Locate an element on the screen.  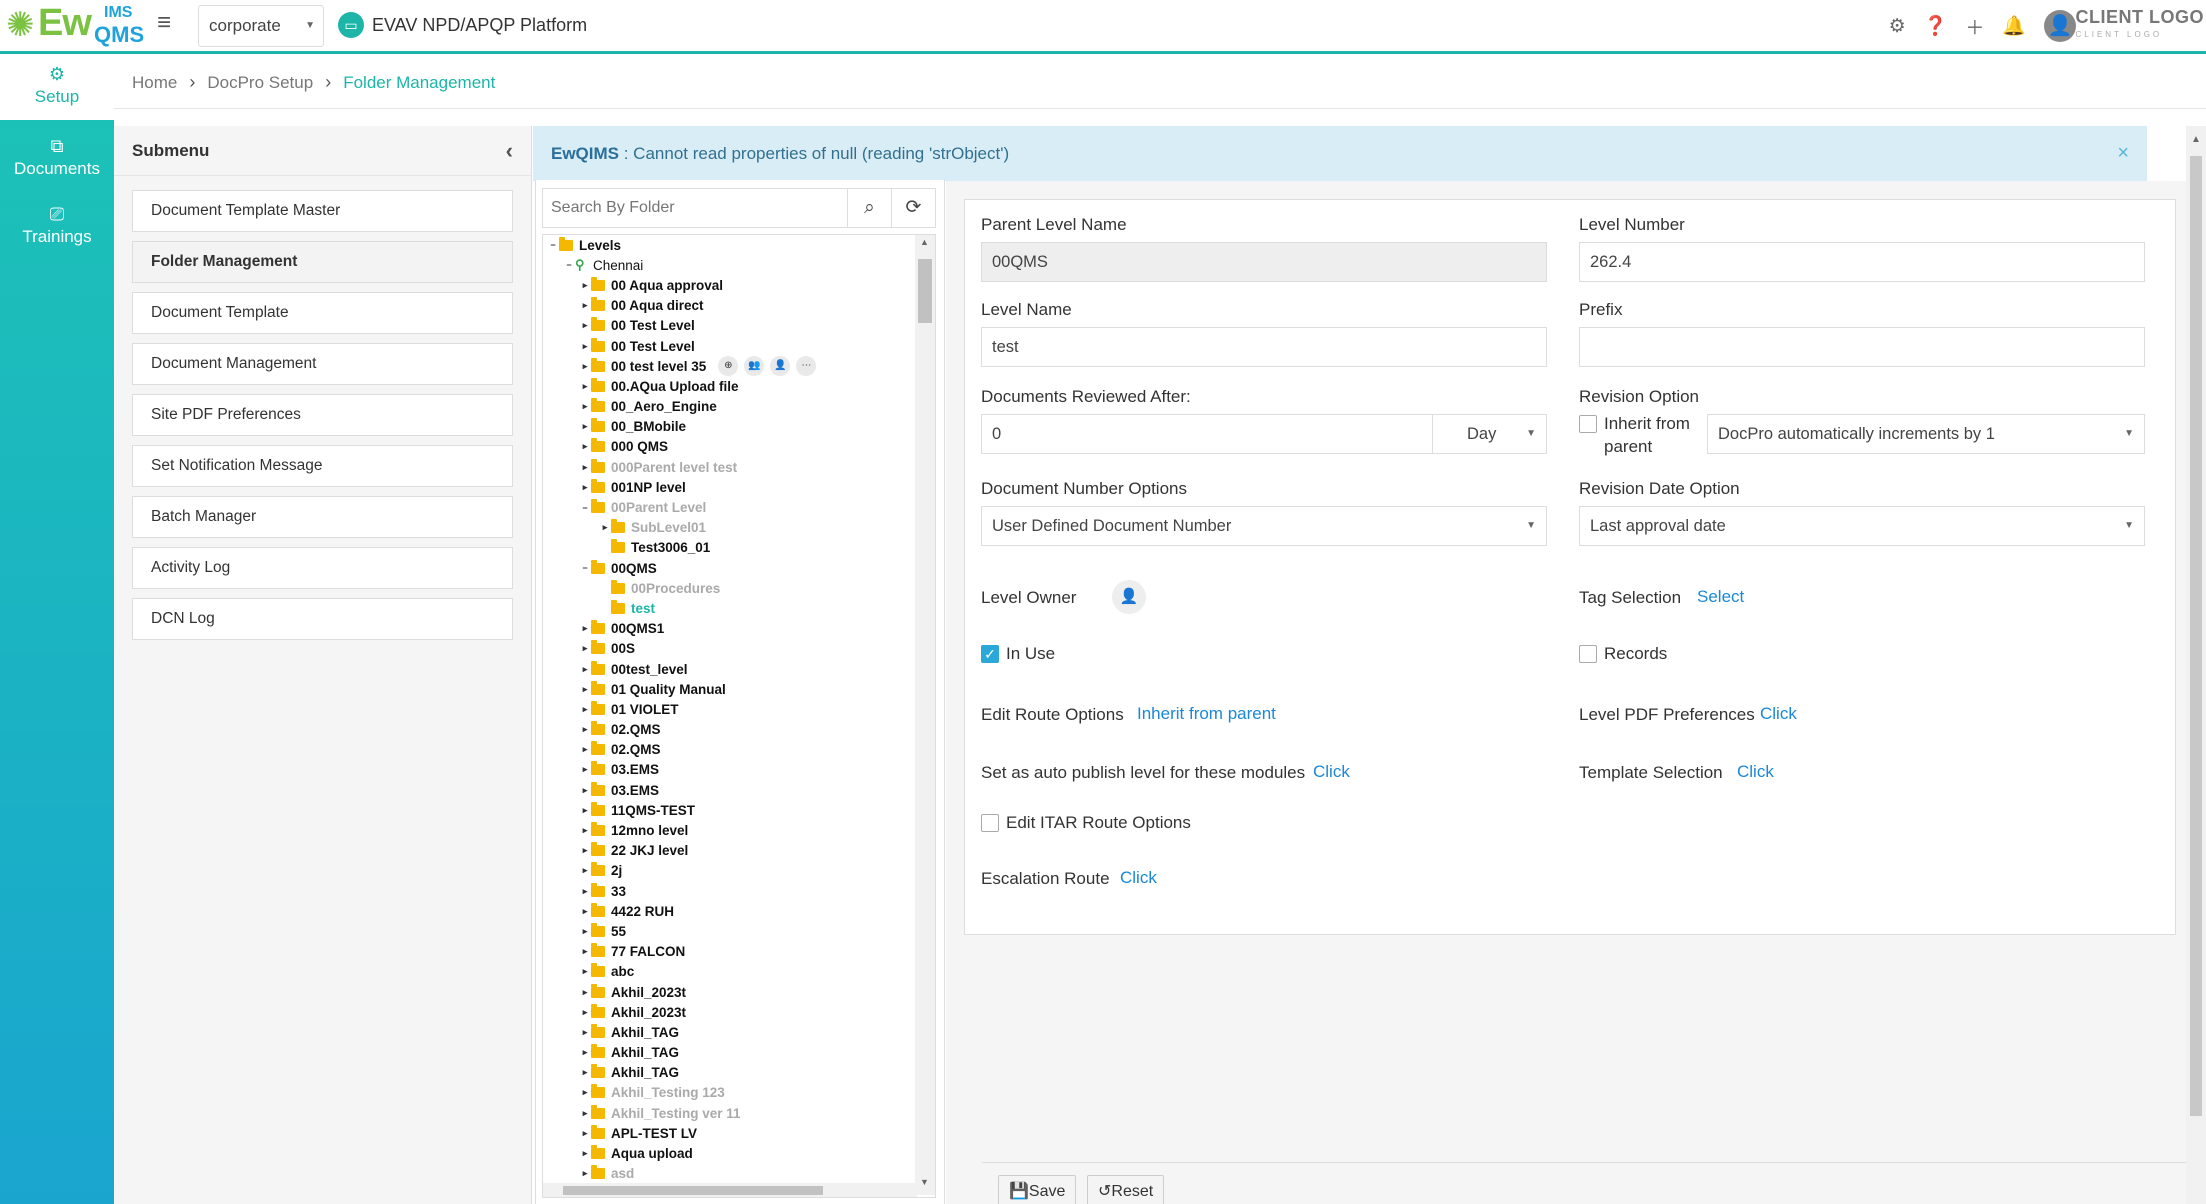
submenu-item-site-pdf-preferences: Site PDF Preferences is located at coordinates (322, 415).